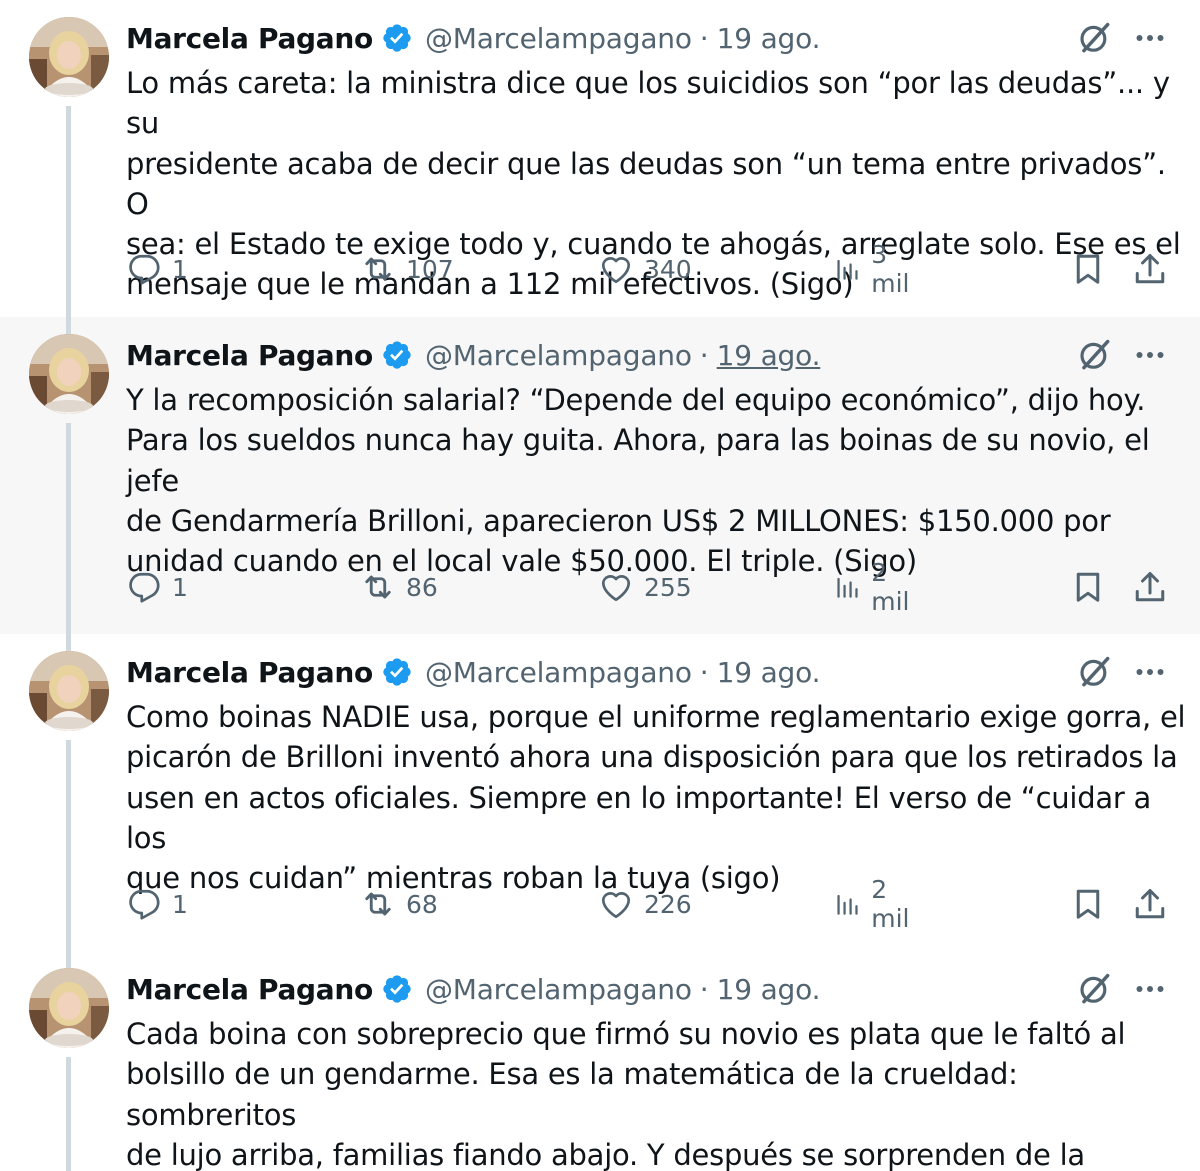 The image size is (1200, 1171). Describe the element at coordinates (668, 587) in the screenshot. I see `like-count: 255` at that location.